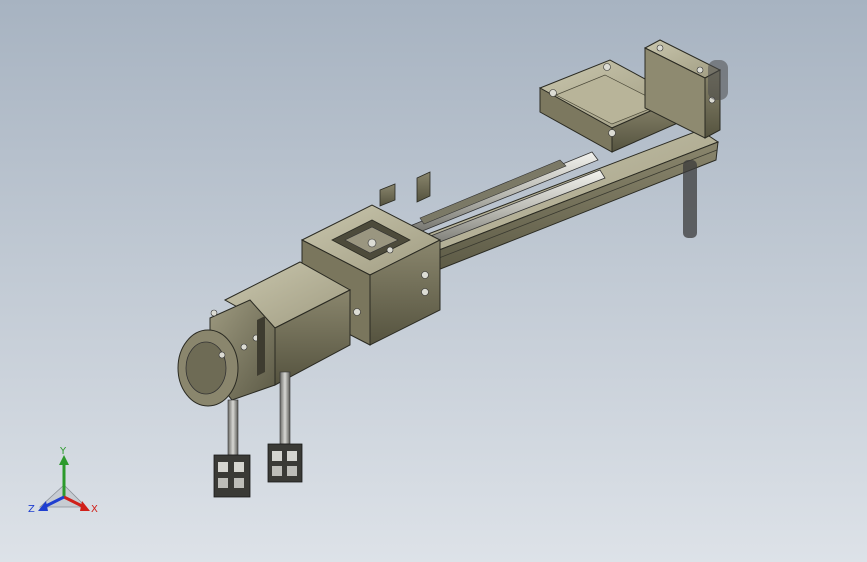  Describe the element at coordinates (31, 509) in the screenshot. I see `z-axis-label: Z` at that location.